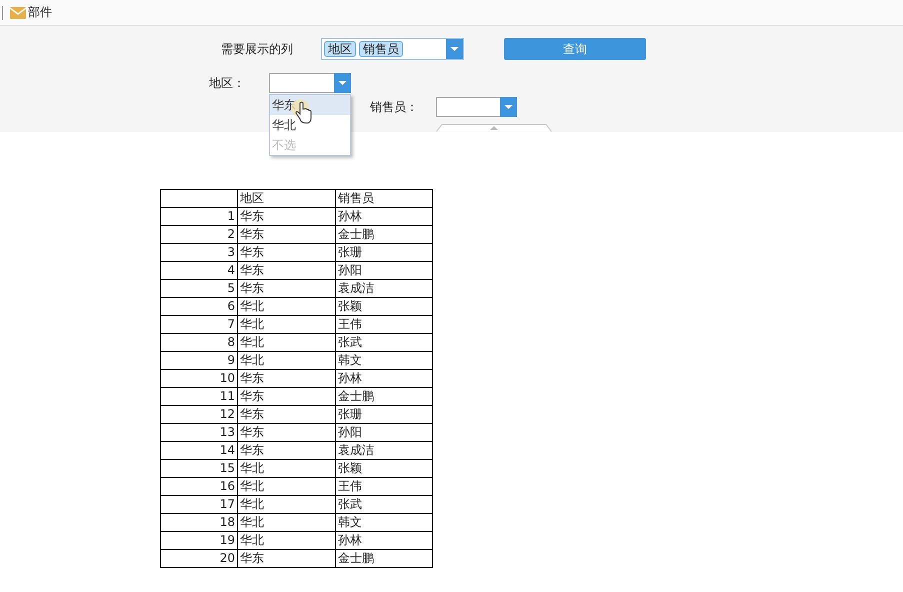  What do you see at coordinates (381, 49) in the screenshot?
I see `column-tag: 销售员` at bounding box center [381, 49].